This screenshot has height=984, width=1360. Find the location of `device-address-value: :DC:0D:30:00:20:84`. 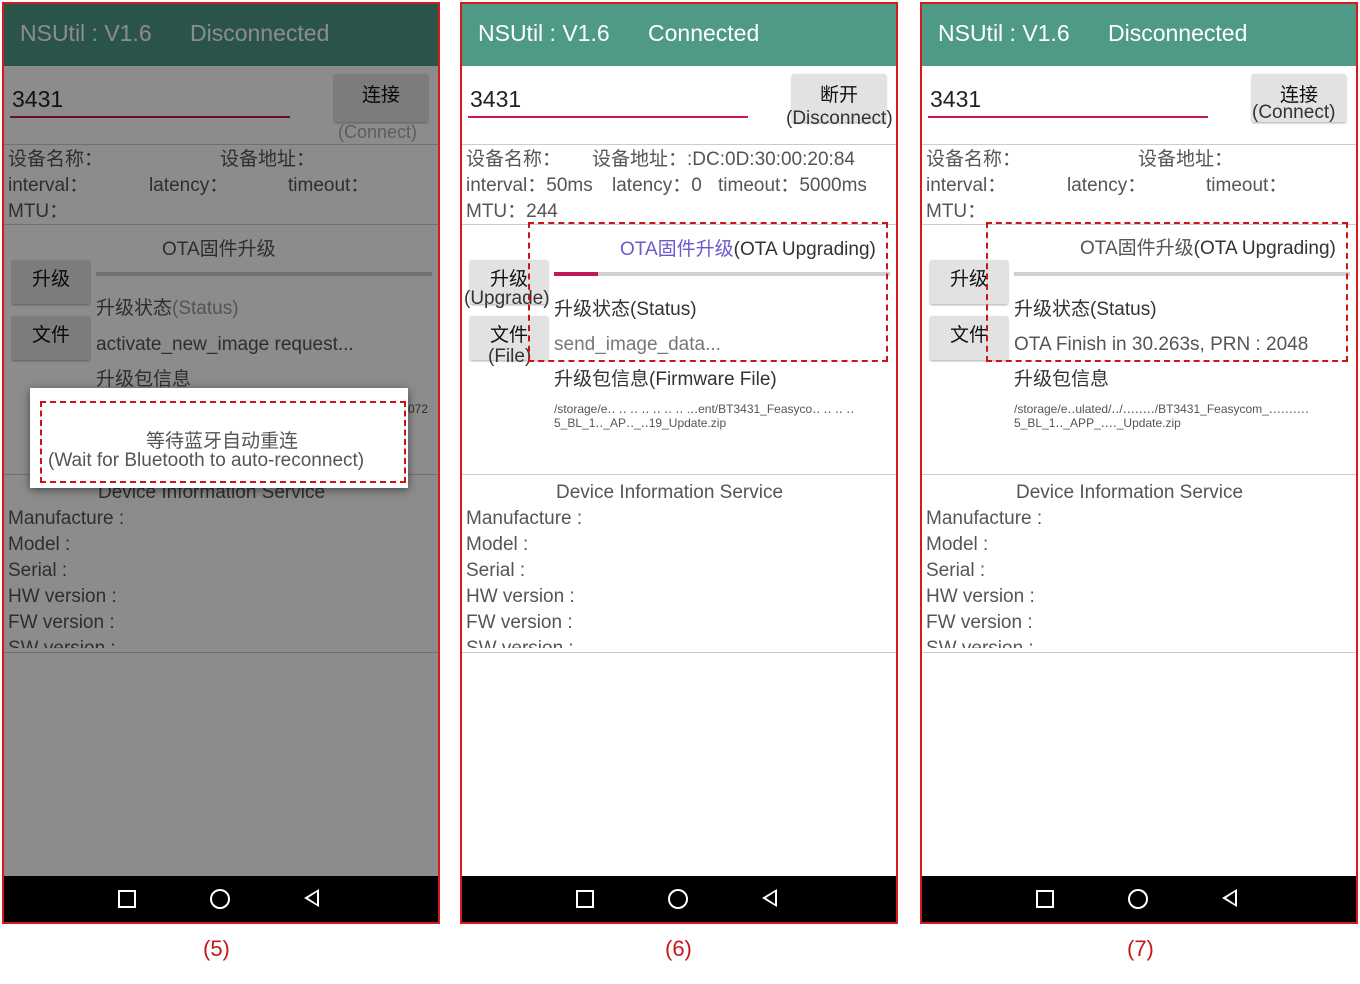

device-address-value: :DC:0D:30:00:20:84 is located at coordinates (771, 159).